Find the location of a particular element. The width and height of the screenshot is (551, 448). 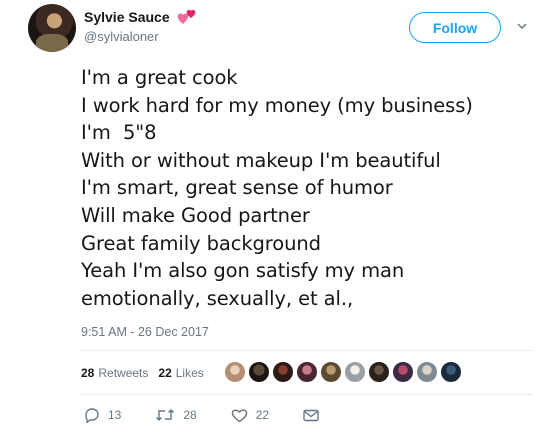

tweet-line: Yeah I'm also gon satisfy my man is located at coordinates (243, 271).